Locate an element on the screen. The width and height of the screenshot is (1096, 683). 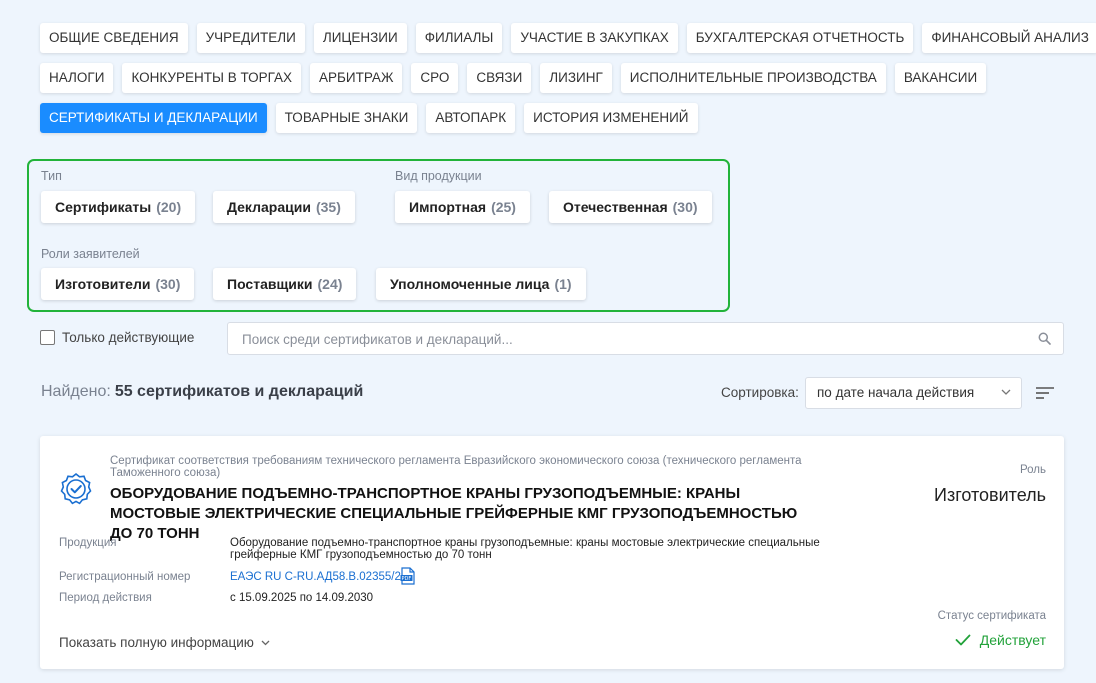
tab-arbitration: АРБИТРАЖ is located at coordinates (356, 78).